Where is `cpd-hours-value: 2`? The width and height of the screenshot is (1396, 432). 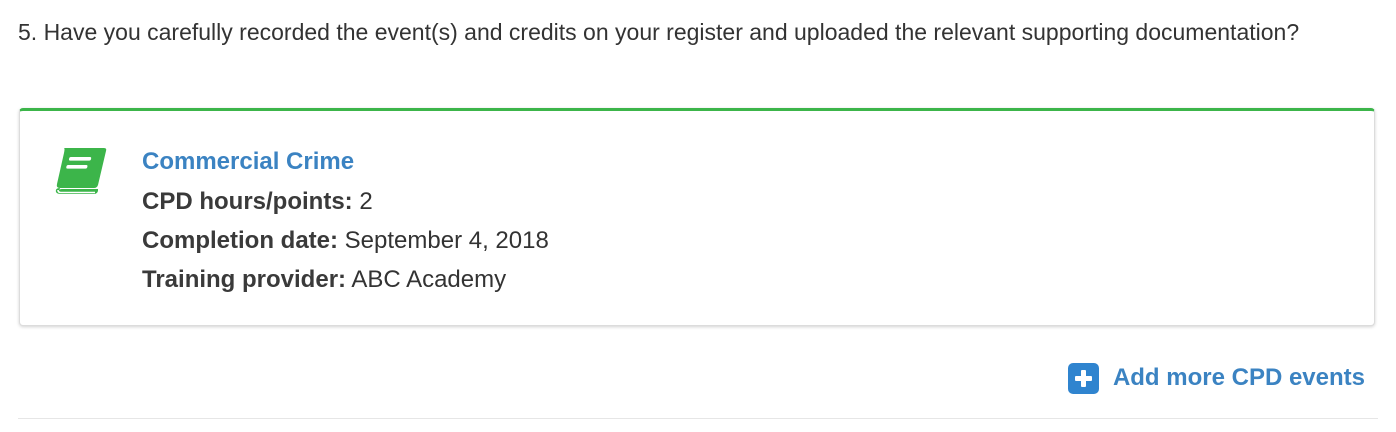
cpd-hours-value: 2 is located at coordinates (366, 201).